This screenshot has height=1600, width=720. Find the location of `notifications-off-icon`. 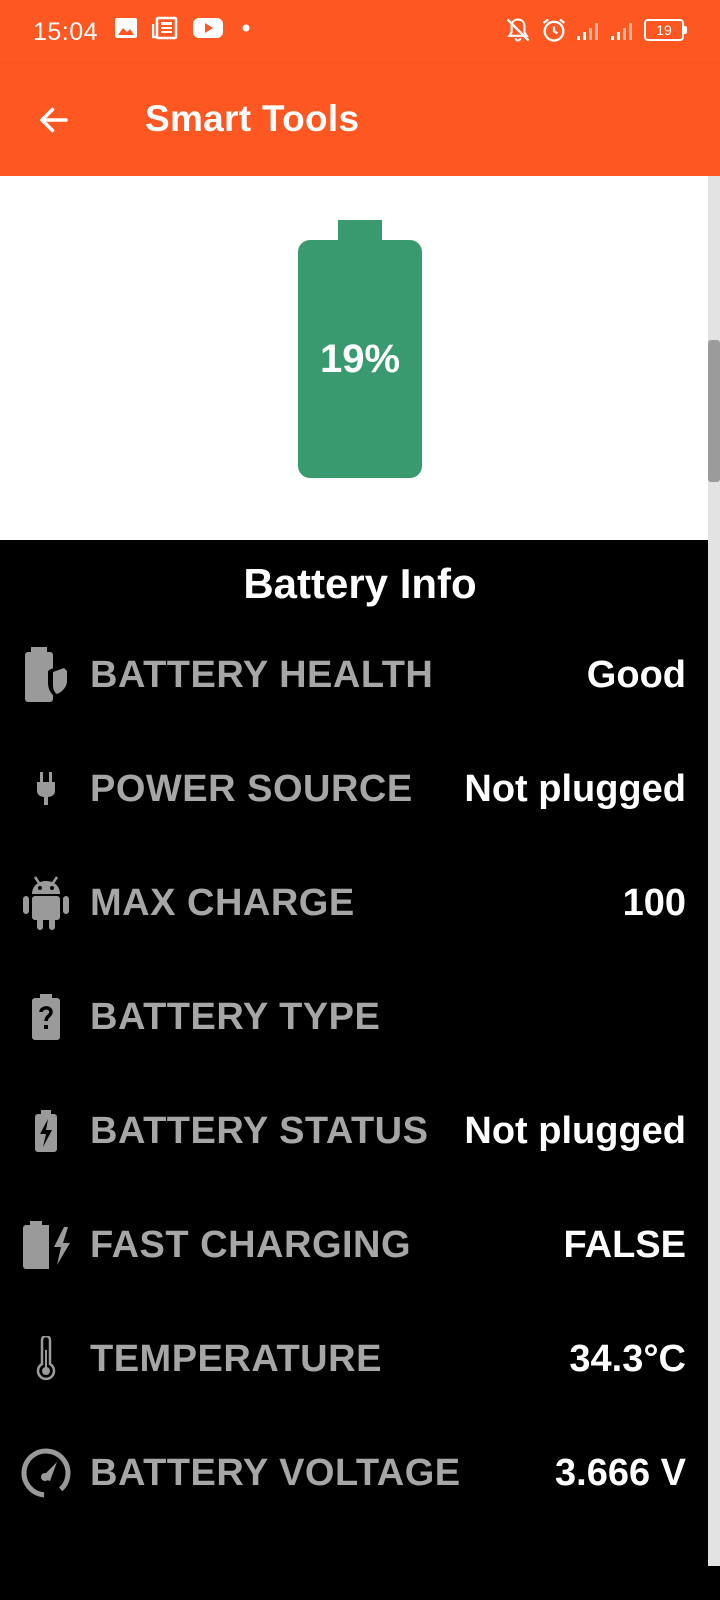

notifications-off-icon is located at coordinates (518, 30).